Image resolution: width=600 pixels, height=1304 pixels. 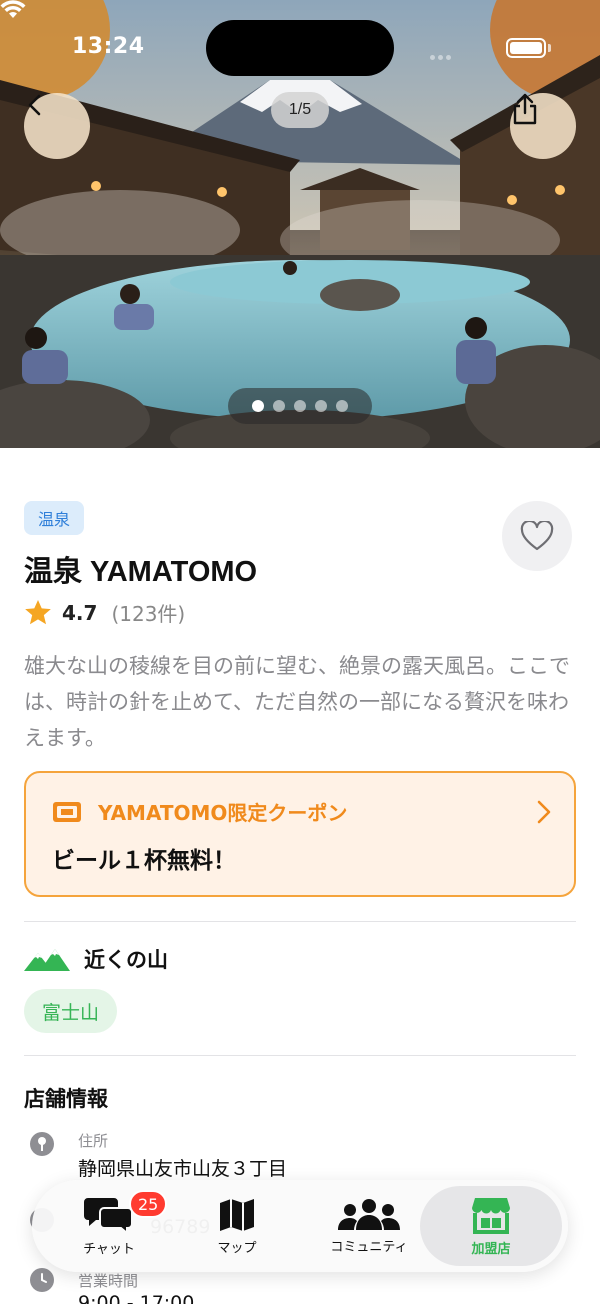 I want to click on cellular-signal-icon, so click(x=442, y=54).